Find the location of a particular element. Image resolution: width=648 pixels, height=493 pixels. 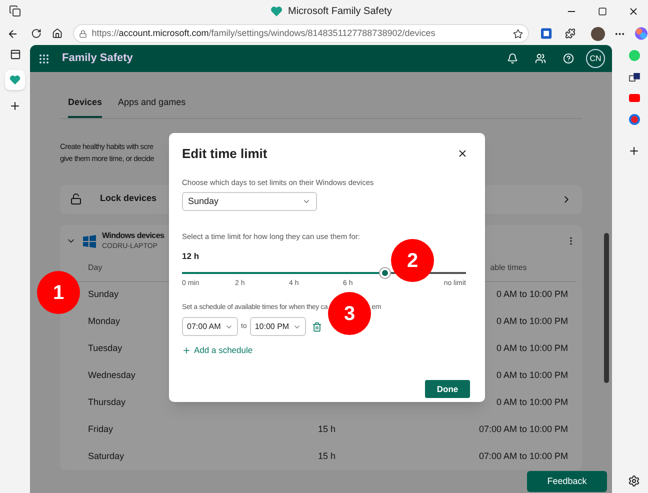

day-cell: Friday is located at coordinates (101, 429).